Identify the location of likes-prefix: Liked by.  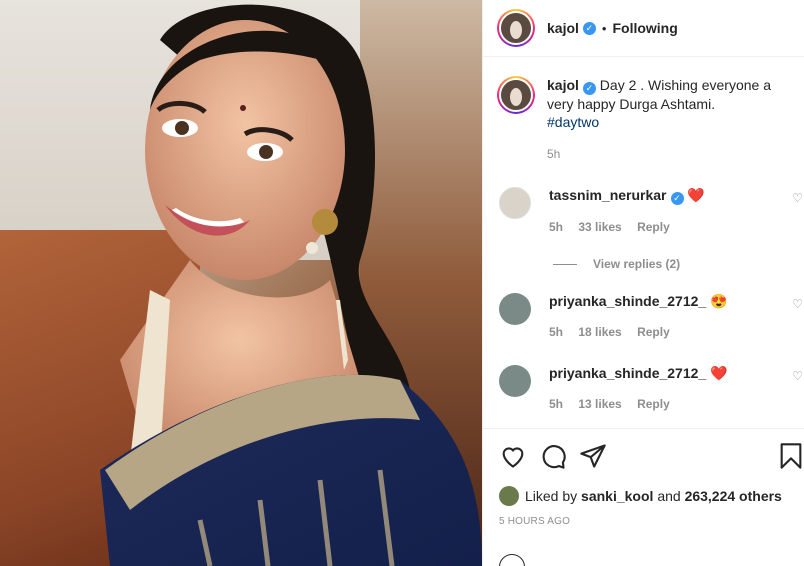
(551, 496).